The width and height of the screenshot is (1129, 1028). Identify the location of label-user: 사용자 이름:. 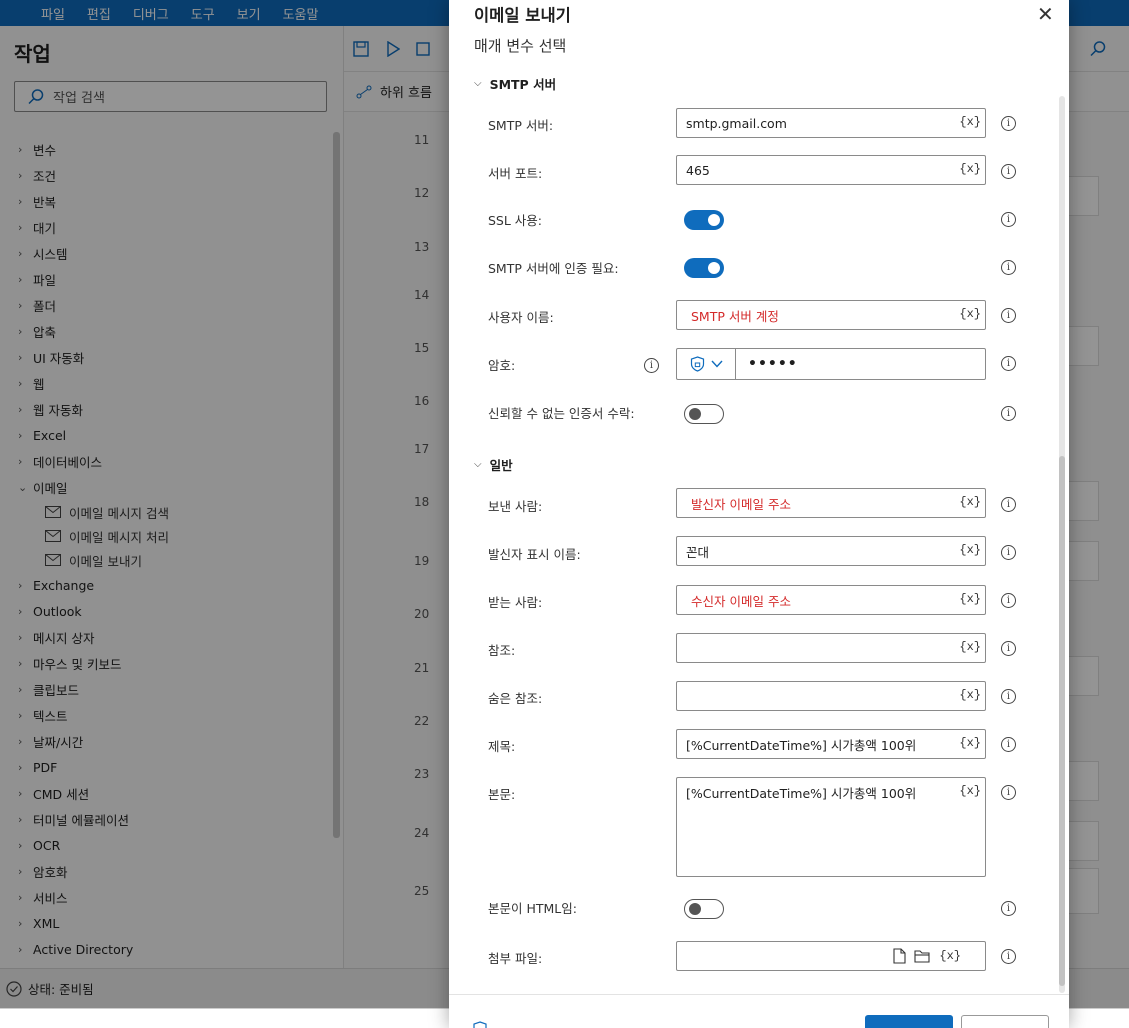
(521, 317).